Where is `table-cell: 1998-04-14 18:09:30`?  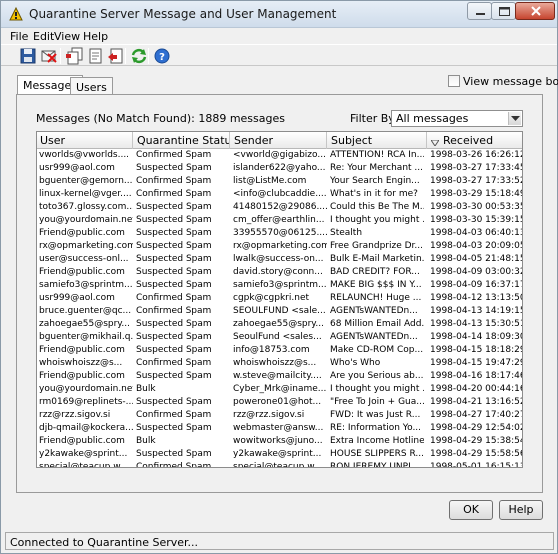 table-cell: 1998-04-14 18:09:30 is located at coordinates (476, 337).